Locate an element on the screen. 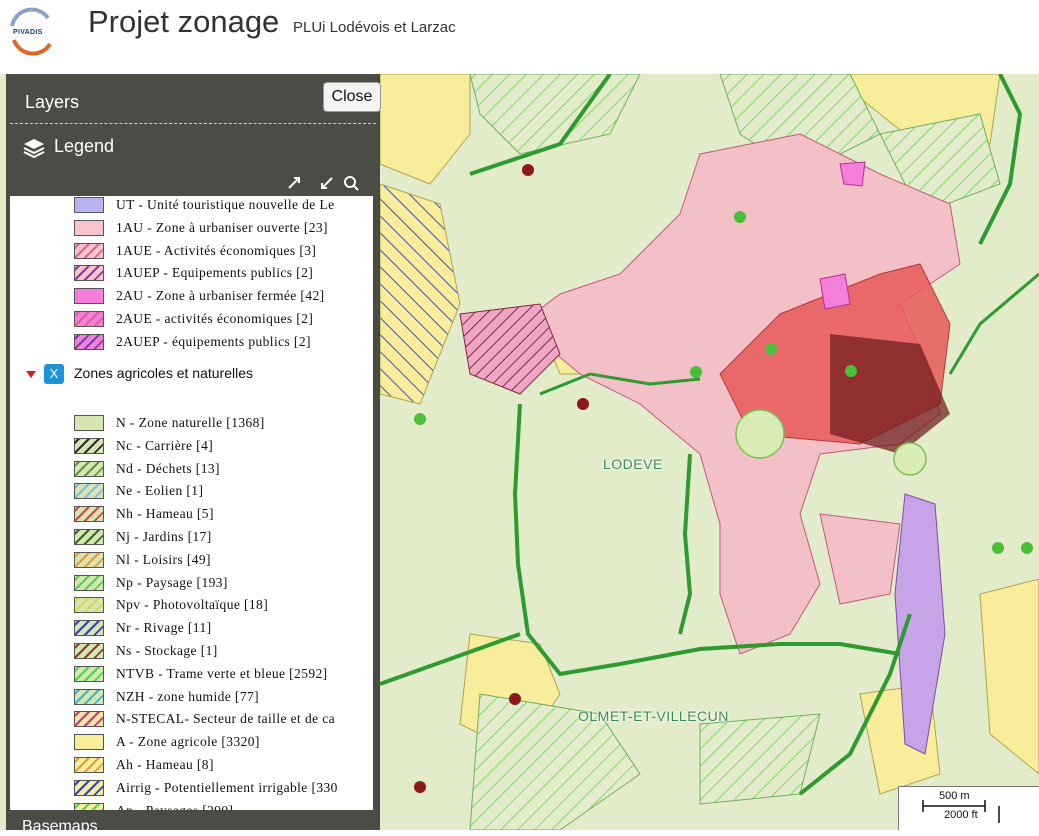 The height and width of the screenshot is (836, 1039). legend-label: Ne - Eolien [1] is located at coordinates (160, 491).